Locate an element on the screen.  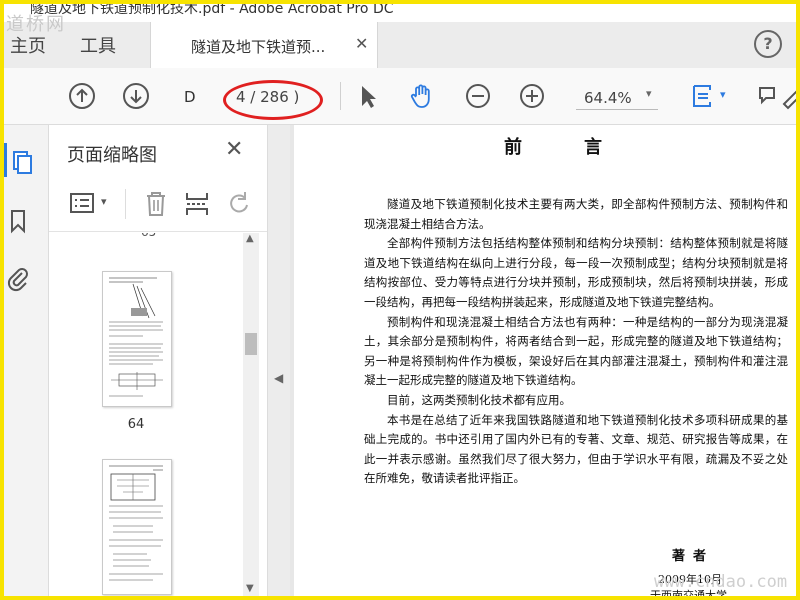
site-watermark: www.cndao.com is located at coordinates (721, 582).